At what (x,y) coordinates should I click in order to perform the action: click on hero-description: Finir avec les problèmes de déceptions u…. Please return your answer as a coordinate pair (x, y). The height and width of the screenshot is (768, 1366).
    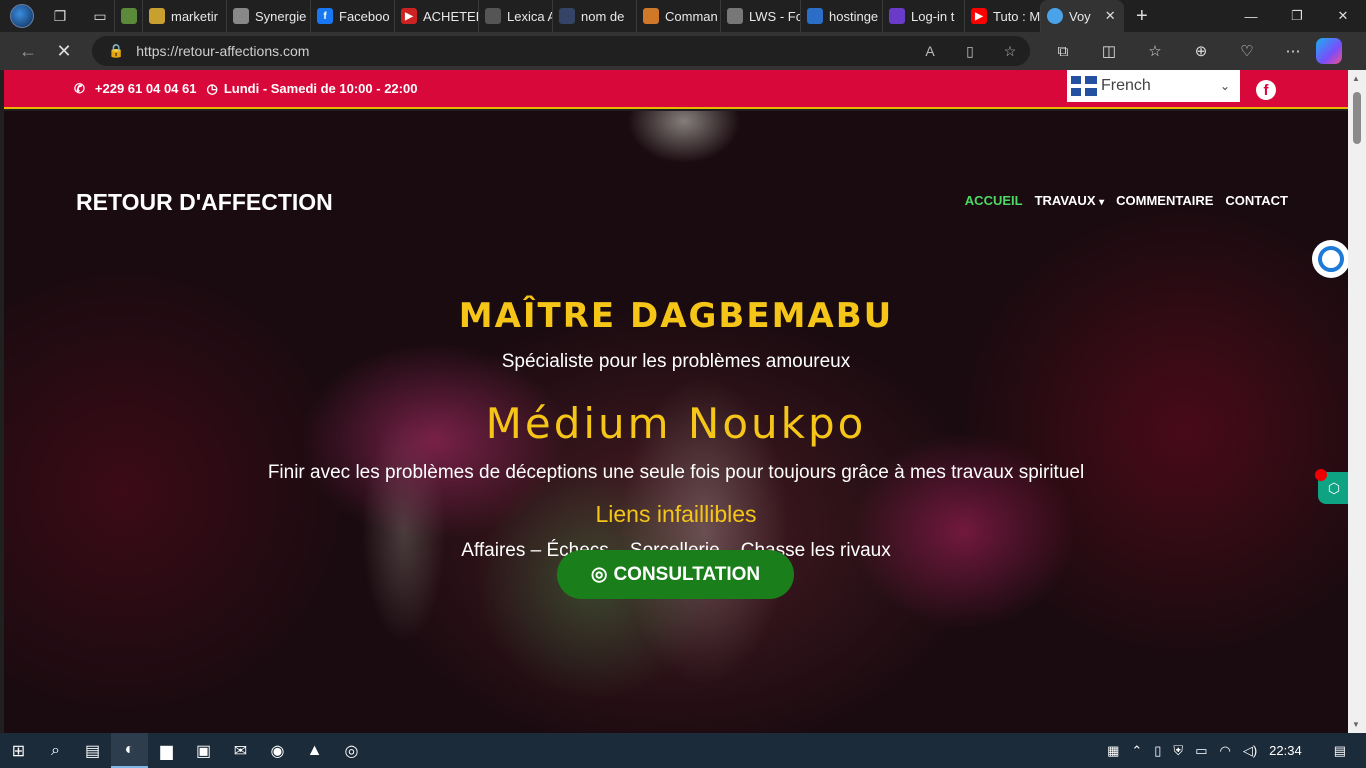
    Looking at the image, I should click on (676, 472).